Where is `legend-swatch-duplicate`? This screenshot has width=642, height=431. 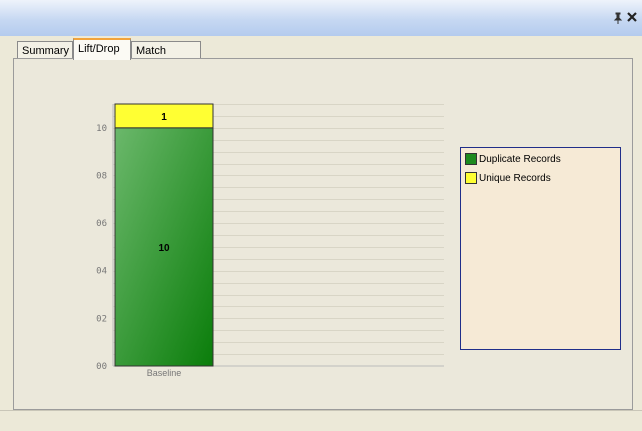 legend-swatch-duplicate is located at coordinates (471, 159).